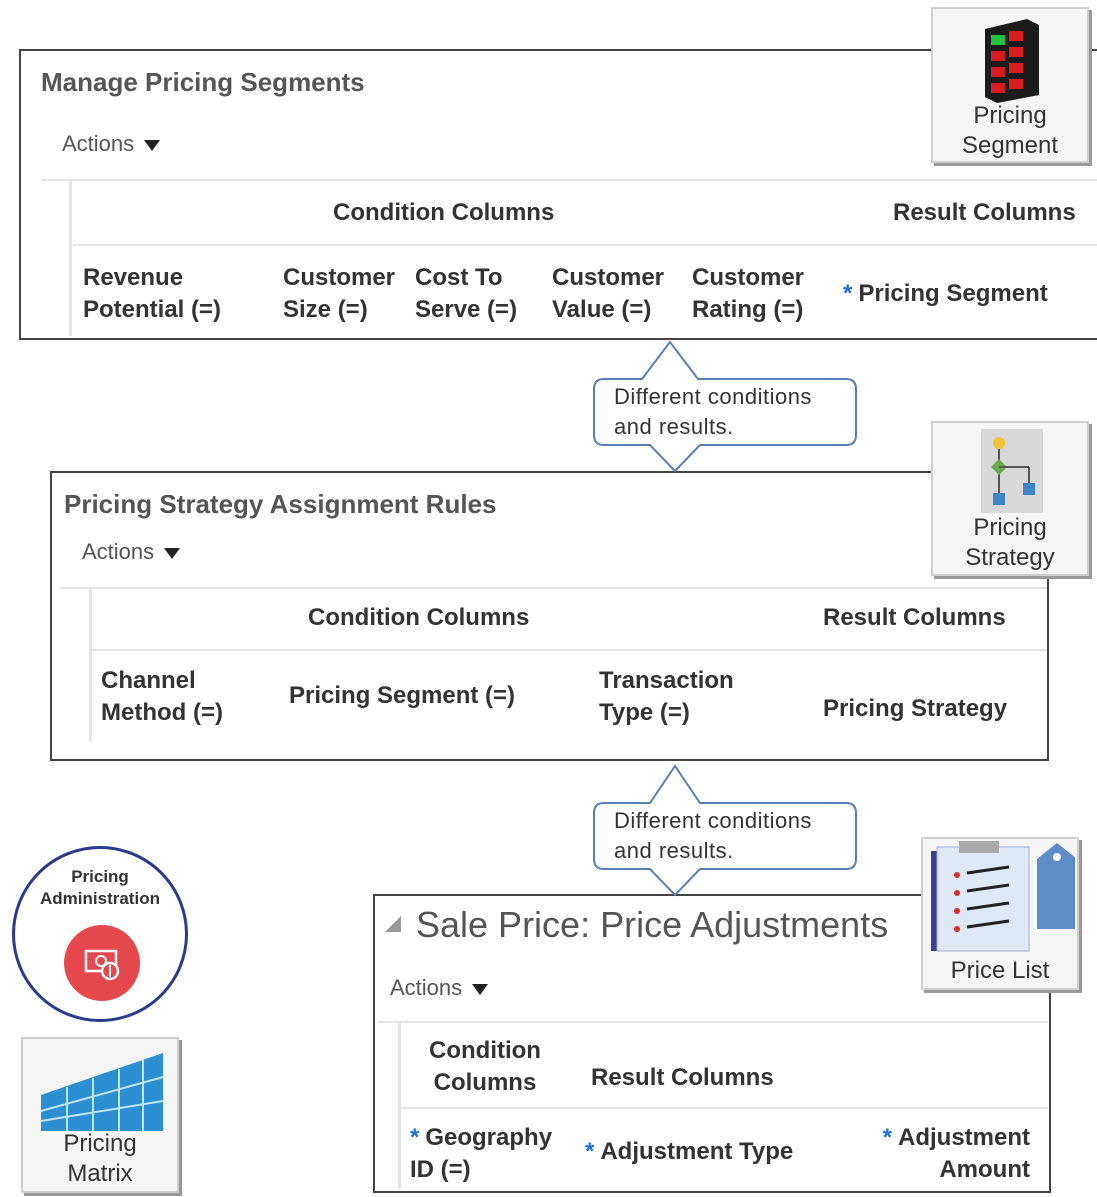  What do you see at coordinates (950, 1154) in the screenshot?
I see `column-adjustment-amount: * Adjustment Amount` at bounding box center [950, 1154].